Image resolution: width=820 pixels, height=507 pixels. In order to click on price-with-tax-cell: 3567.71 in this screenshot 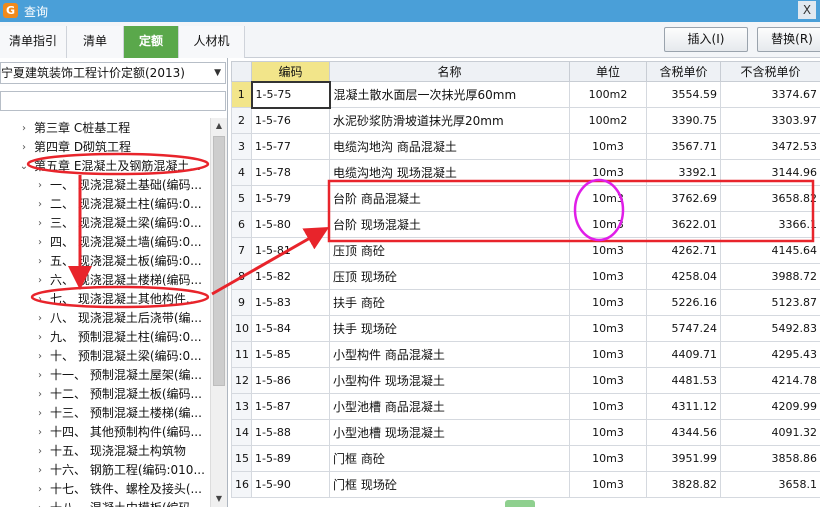, I will do `click(683, 146)`.